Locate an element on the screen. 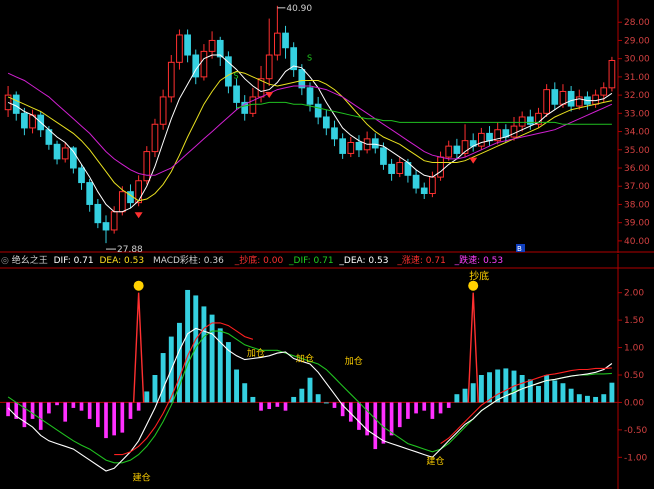  indicator-tick-label: 0.50 is located at coordinates (634, 376).